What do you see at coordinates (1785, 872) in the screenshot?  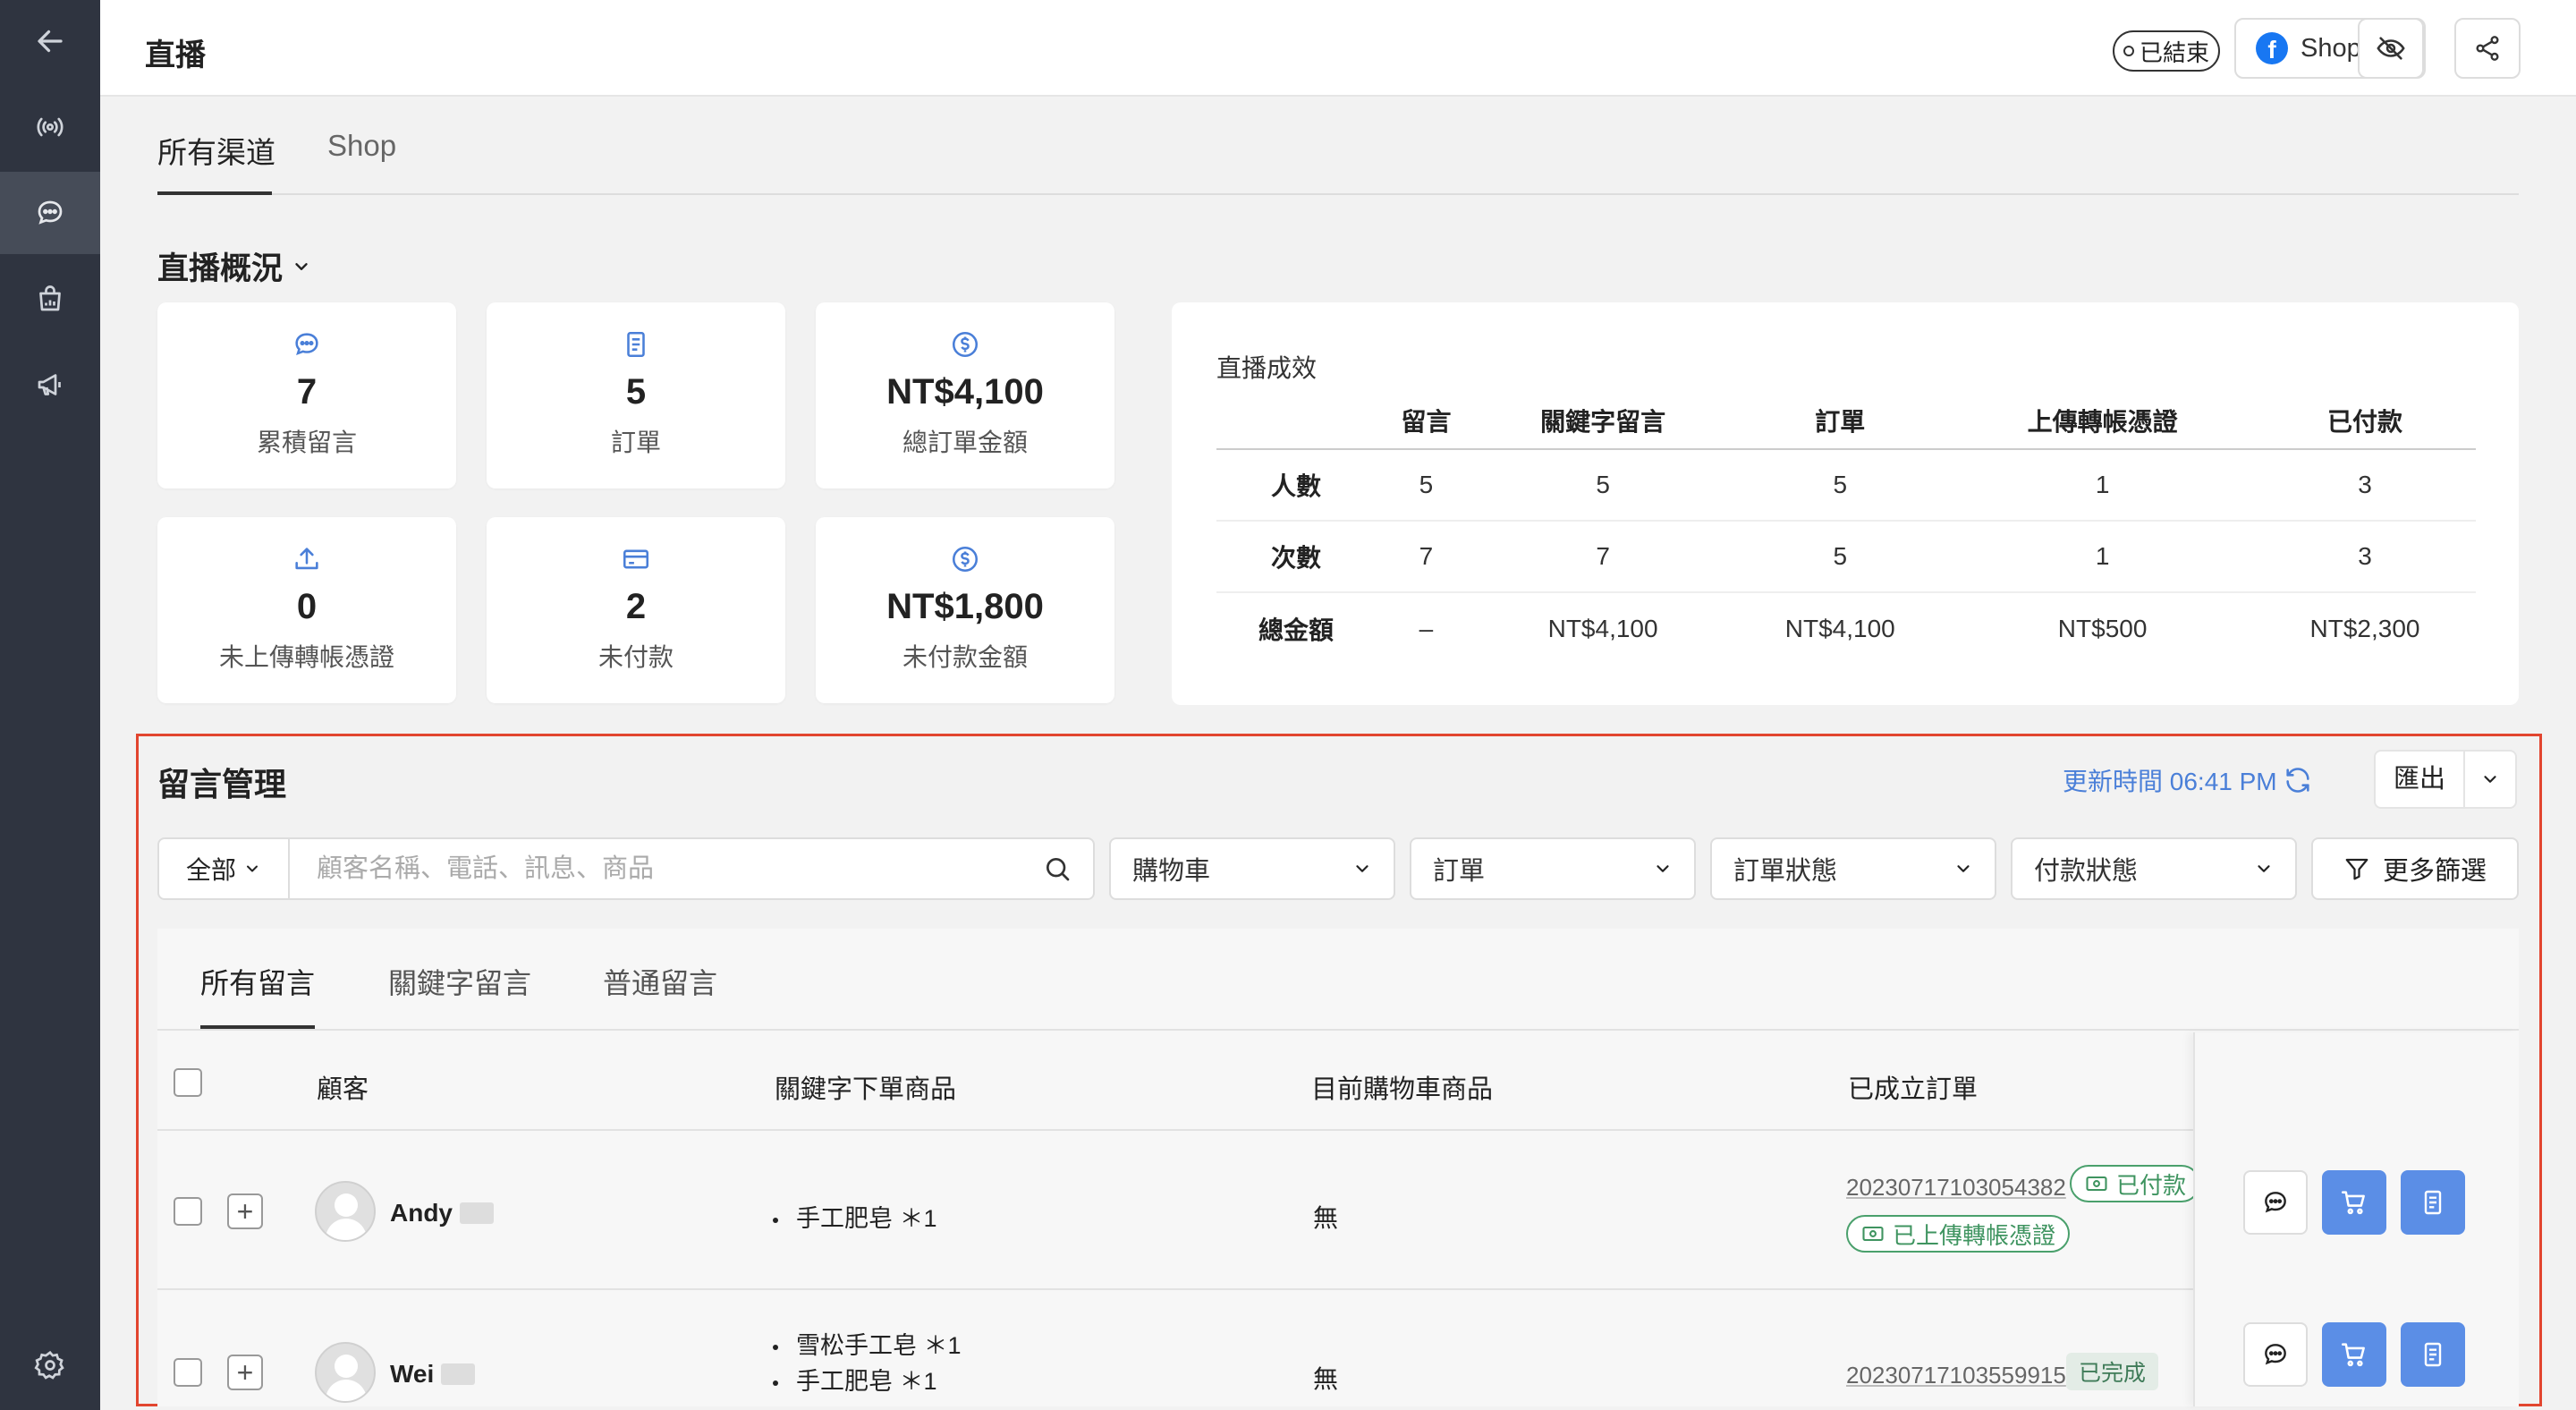 I see `select-label: 訂單狀態` at bounding box center [1785, 872].